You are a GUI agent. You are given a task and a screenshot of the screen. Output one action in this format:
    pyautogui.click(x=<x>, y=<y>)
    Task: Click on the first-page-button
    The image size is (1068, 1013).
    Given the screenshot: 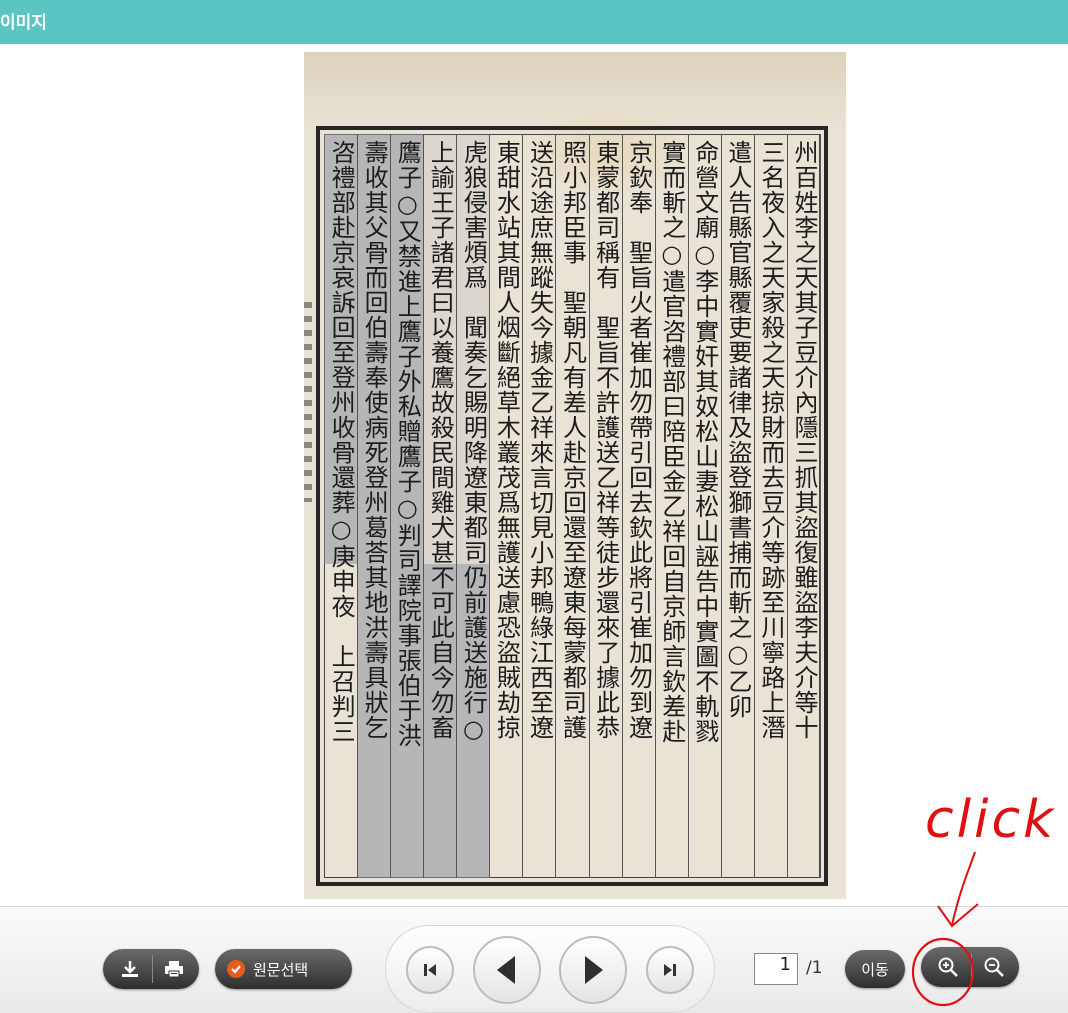 What is the action you would take?
    pyautogui.click(x=430, y=970)
    